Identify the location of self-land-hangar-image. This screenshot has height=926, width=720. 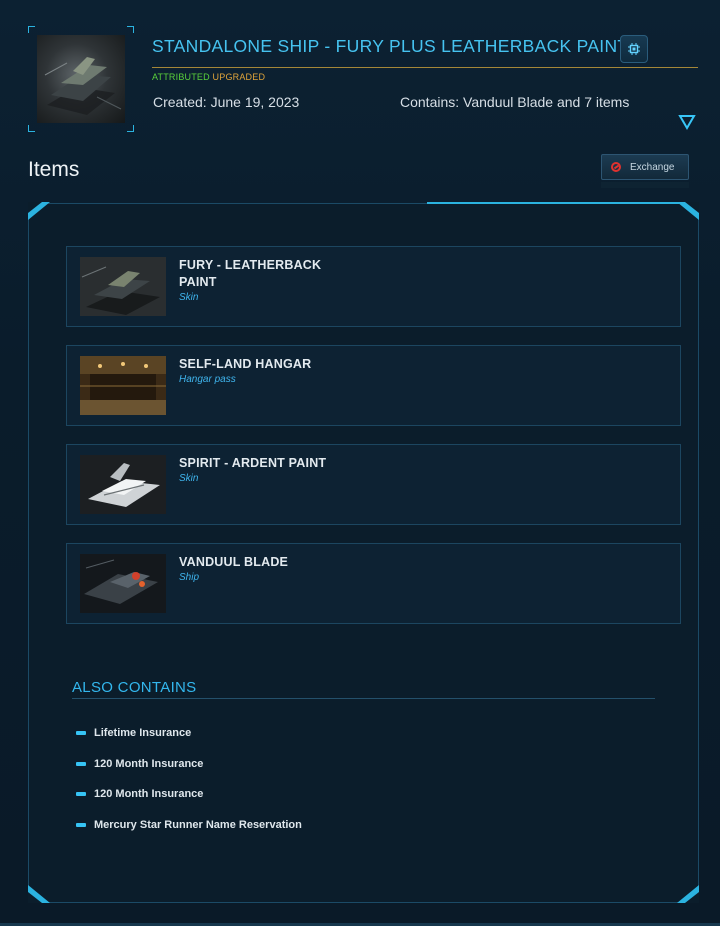
(123, 385).